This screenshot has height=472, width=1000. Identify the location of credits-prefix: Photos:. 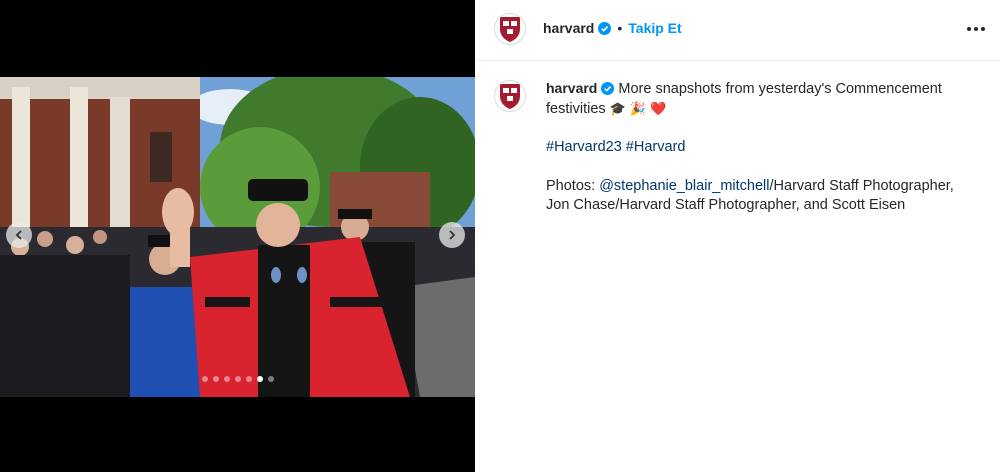
(573, 185).